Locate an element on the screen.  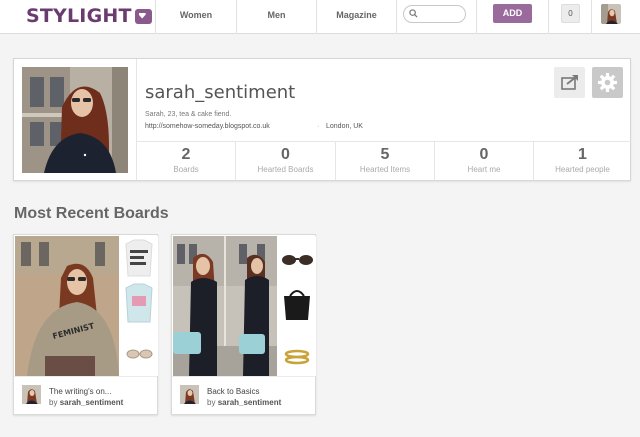
stat-value: 1 is located at coordinates (582, 154).